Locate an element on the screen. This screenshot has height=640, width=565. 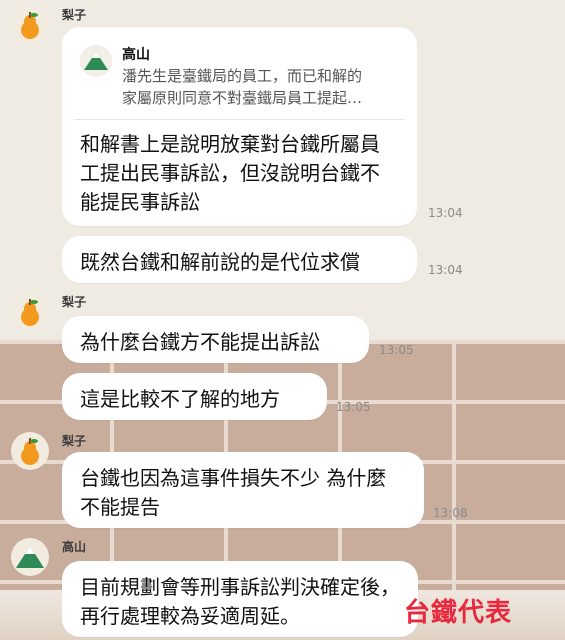
message-bubble: 既然台鐵和解前說的是代位求償 is located at coordinates (239, 259).